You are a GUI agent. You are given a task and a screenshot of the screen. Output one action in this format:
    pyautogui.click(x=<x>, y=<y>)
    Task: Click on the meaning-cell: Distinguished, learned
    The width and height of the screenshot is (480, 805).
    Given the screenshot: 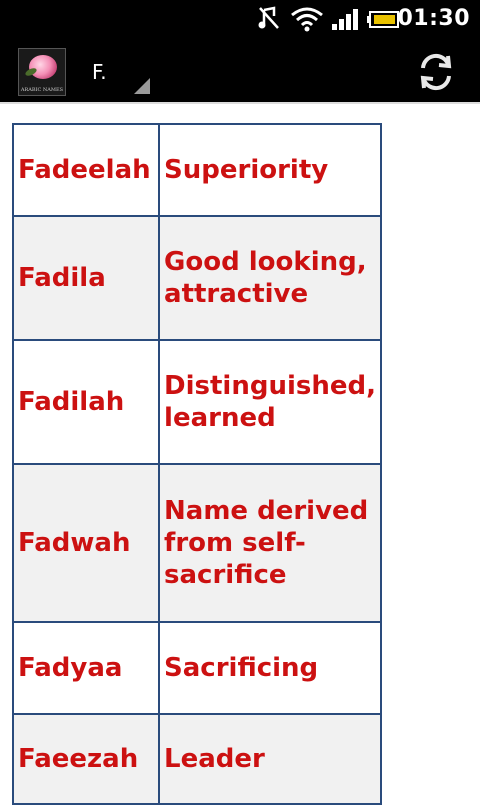 What is the action you would take?
    pyautogui.click(x=270, y=402)
    